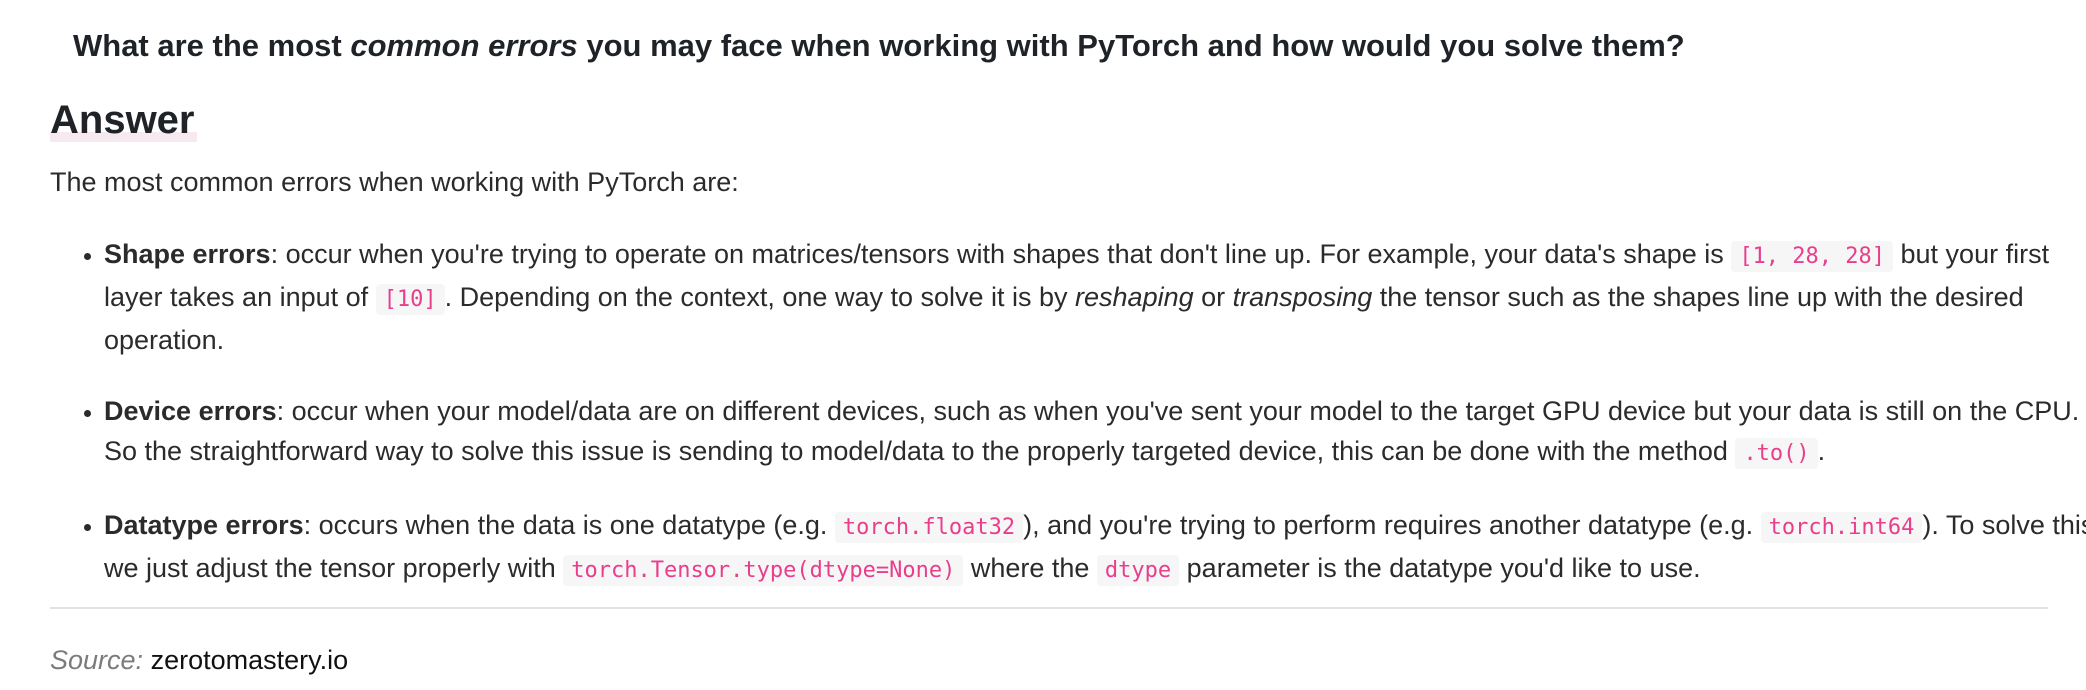  I want to click on inline-code-datatype-3: torch.Tensor.type(dtype=None), so click(763, 570).